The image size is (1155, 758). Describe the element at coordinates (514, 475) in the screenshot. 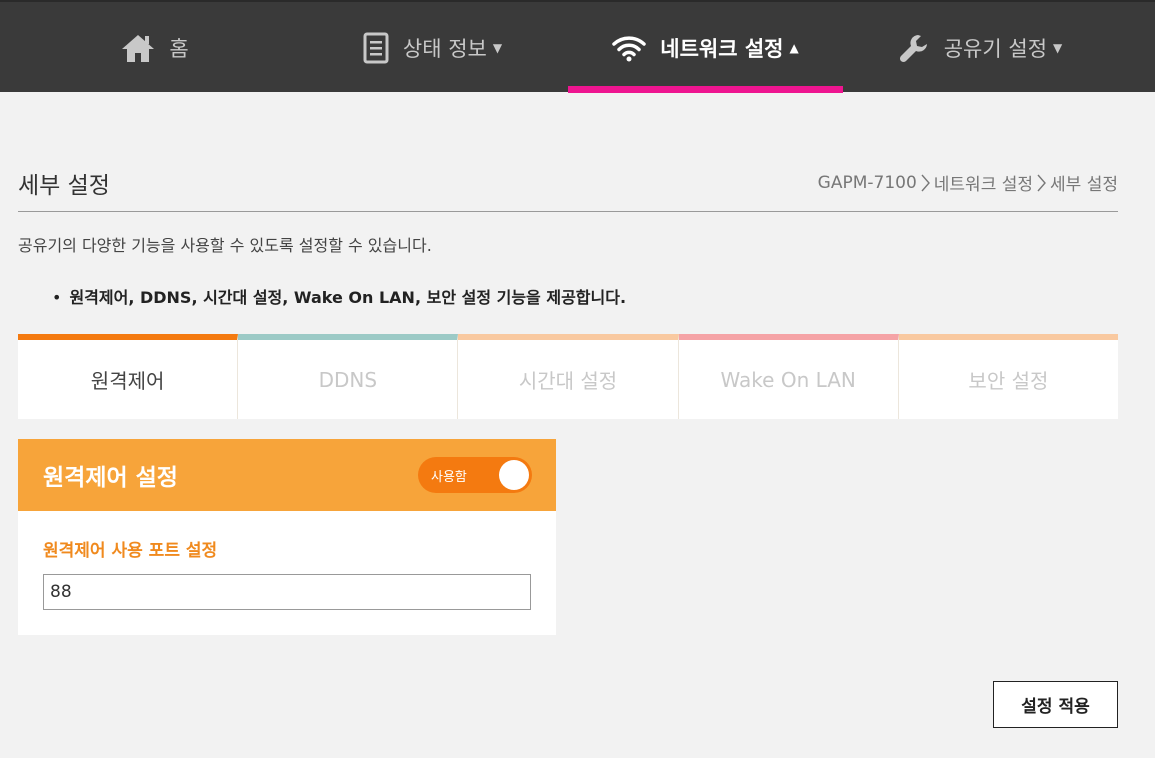

I see `toggle-knob` at that location.